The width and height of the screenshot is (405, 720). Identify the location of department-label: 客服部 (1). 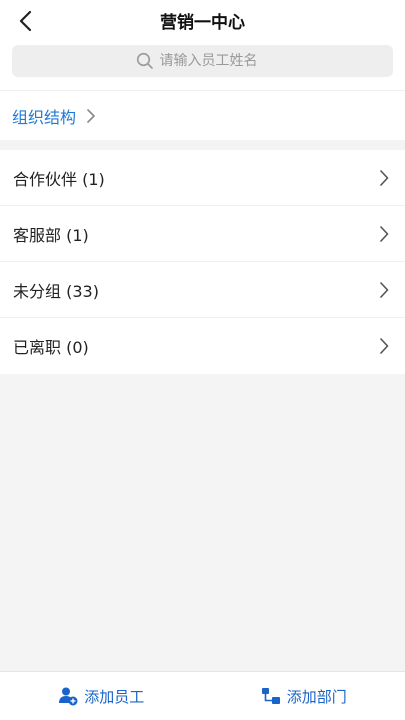
(51, 235).